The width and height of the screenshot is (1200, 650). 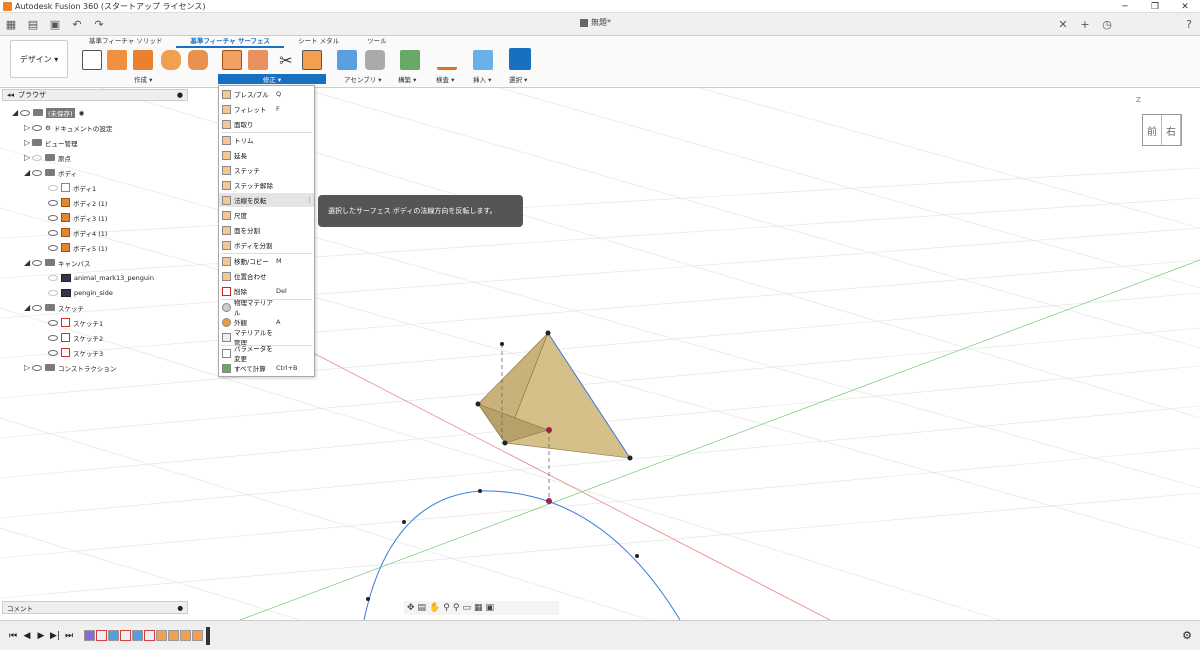 What do you see at coordinates (266, 276) in the screenshot?
I see `menu-item-align: 位置合わせ` at bounding box center [266, 276].